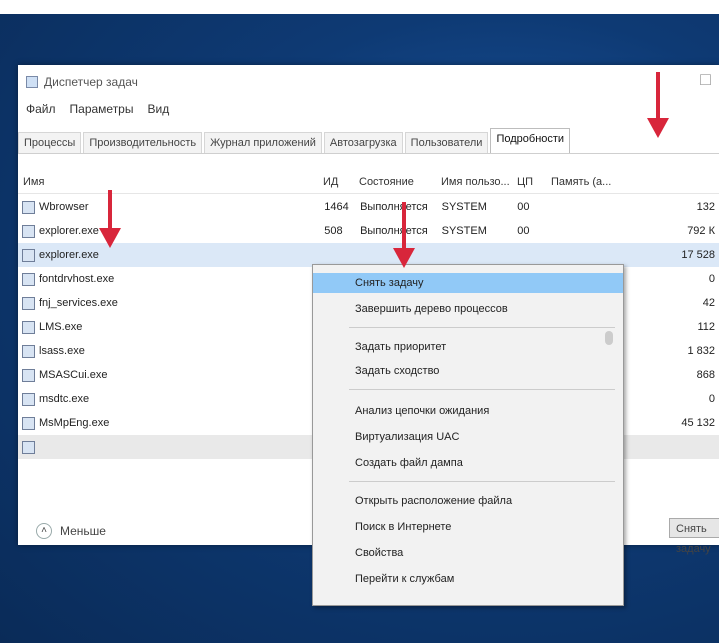 Image resolution: width=719 pixels, height=643 pixels. I want to click on column-name: Имя, so click(168, 183).